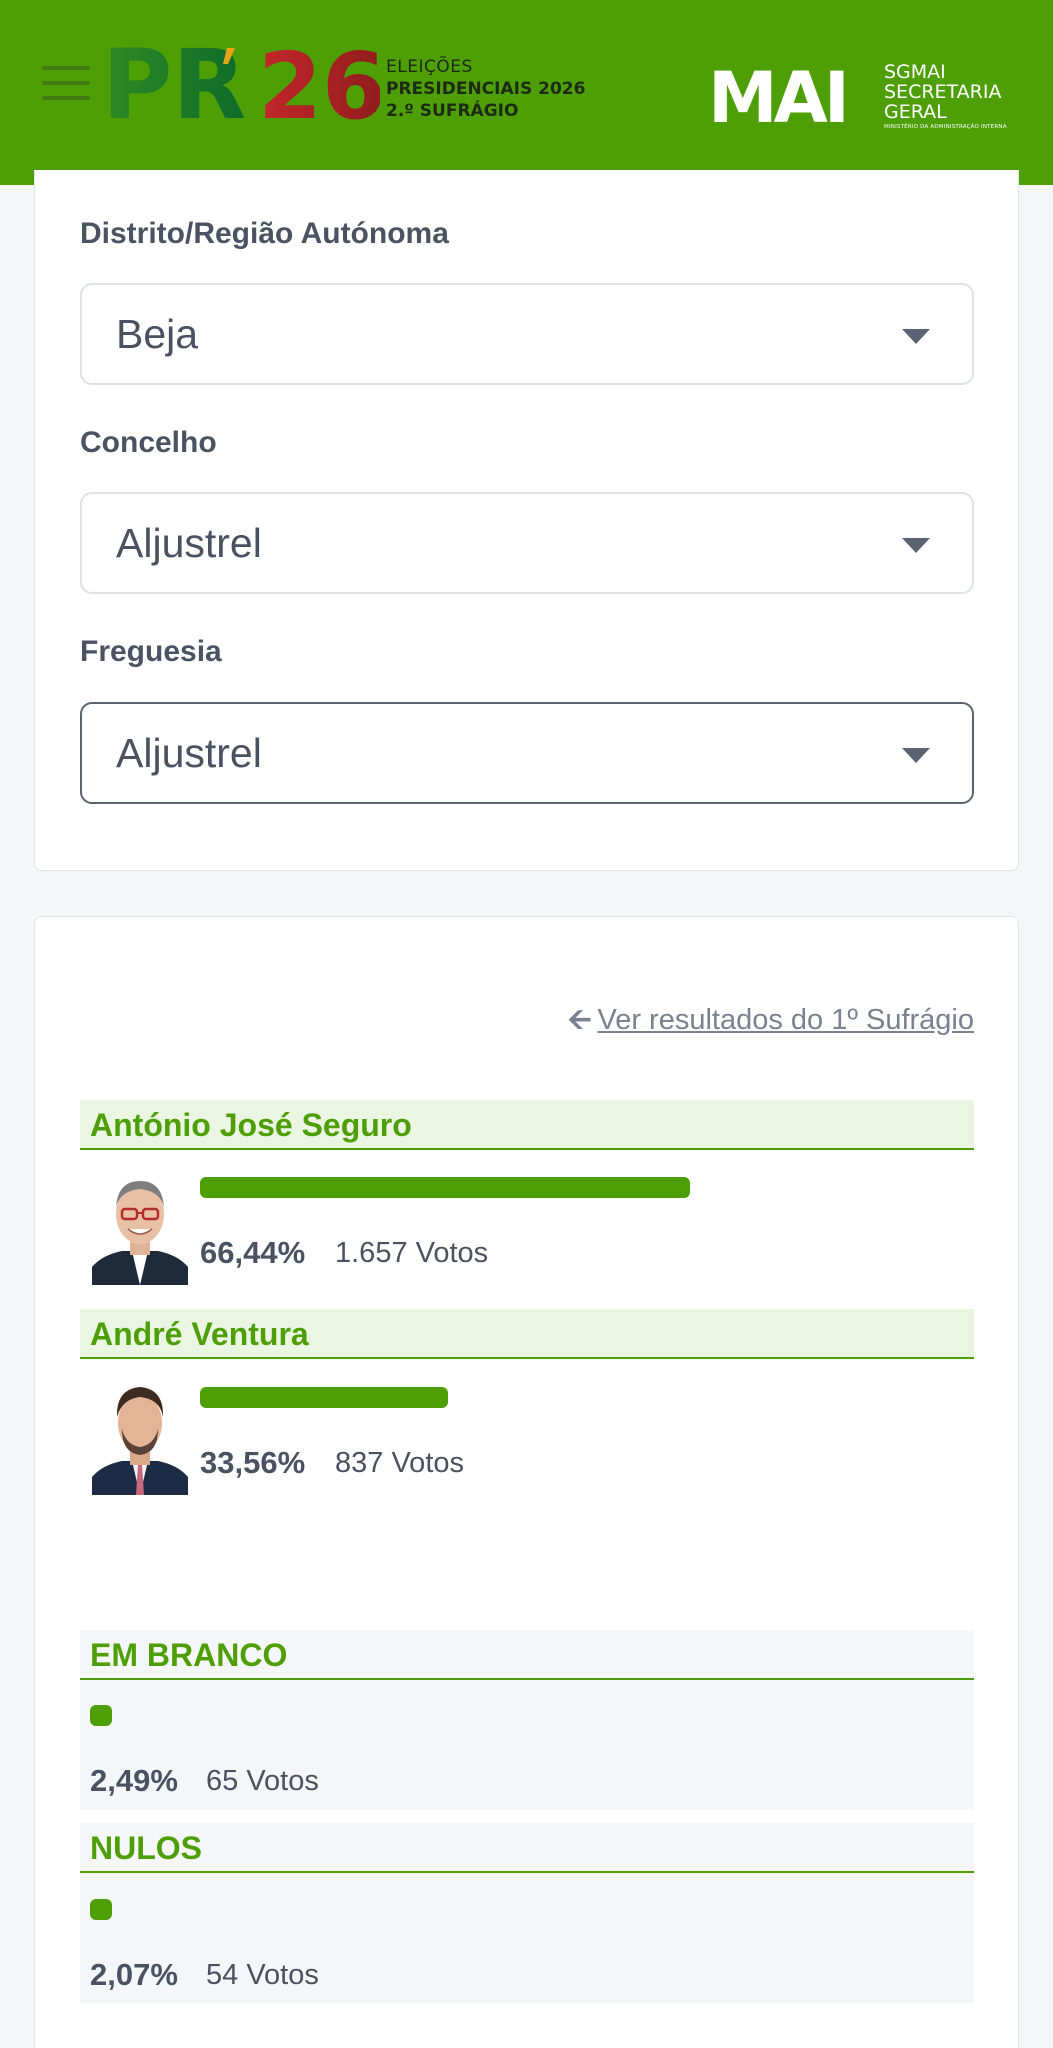  I want to click on blank-votes-percent: 2,49%, so click(134, 1780).